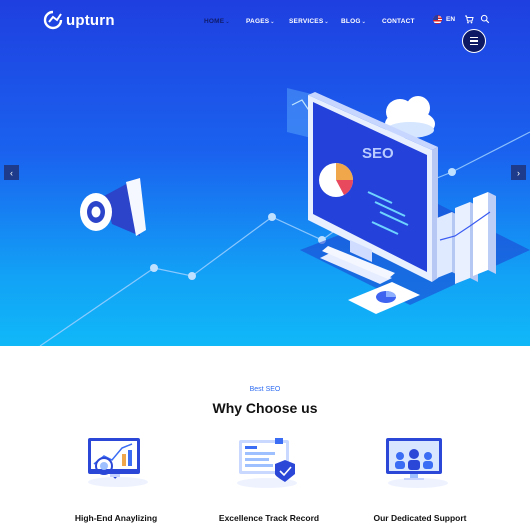 Image resolution: width=530 pixels, height=530 pixels. What do you see at coordinates (437, 19) in the screenshot?
I see `us-flag-icon` at bounding box center [437, 19].